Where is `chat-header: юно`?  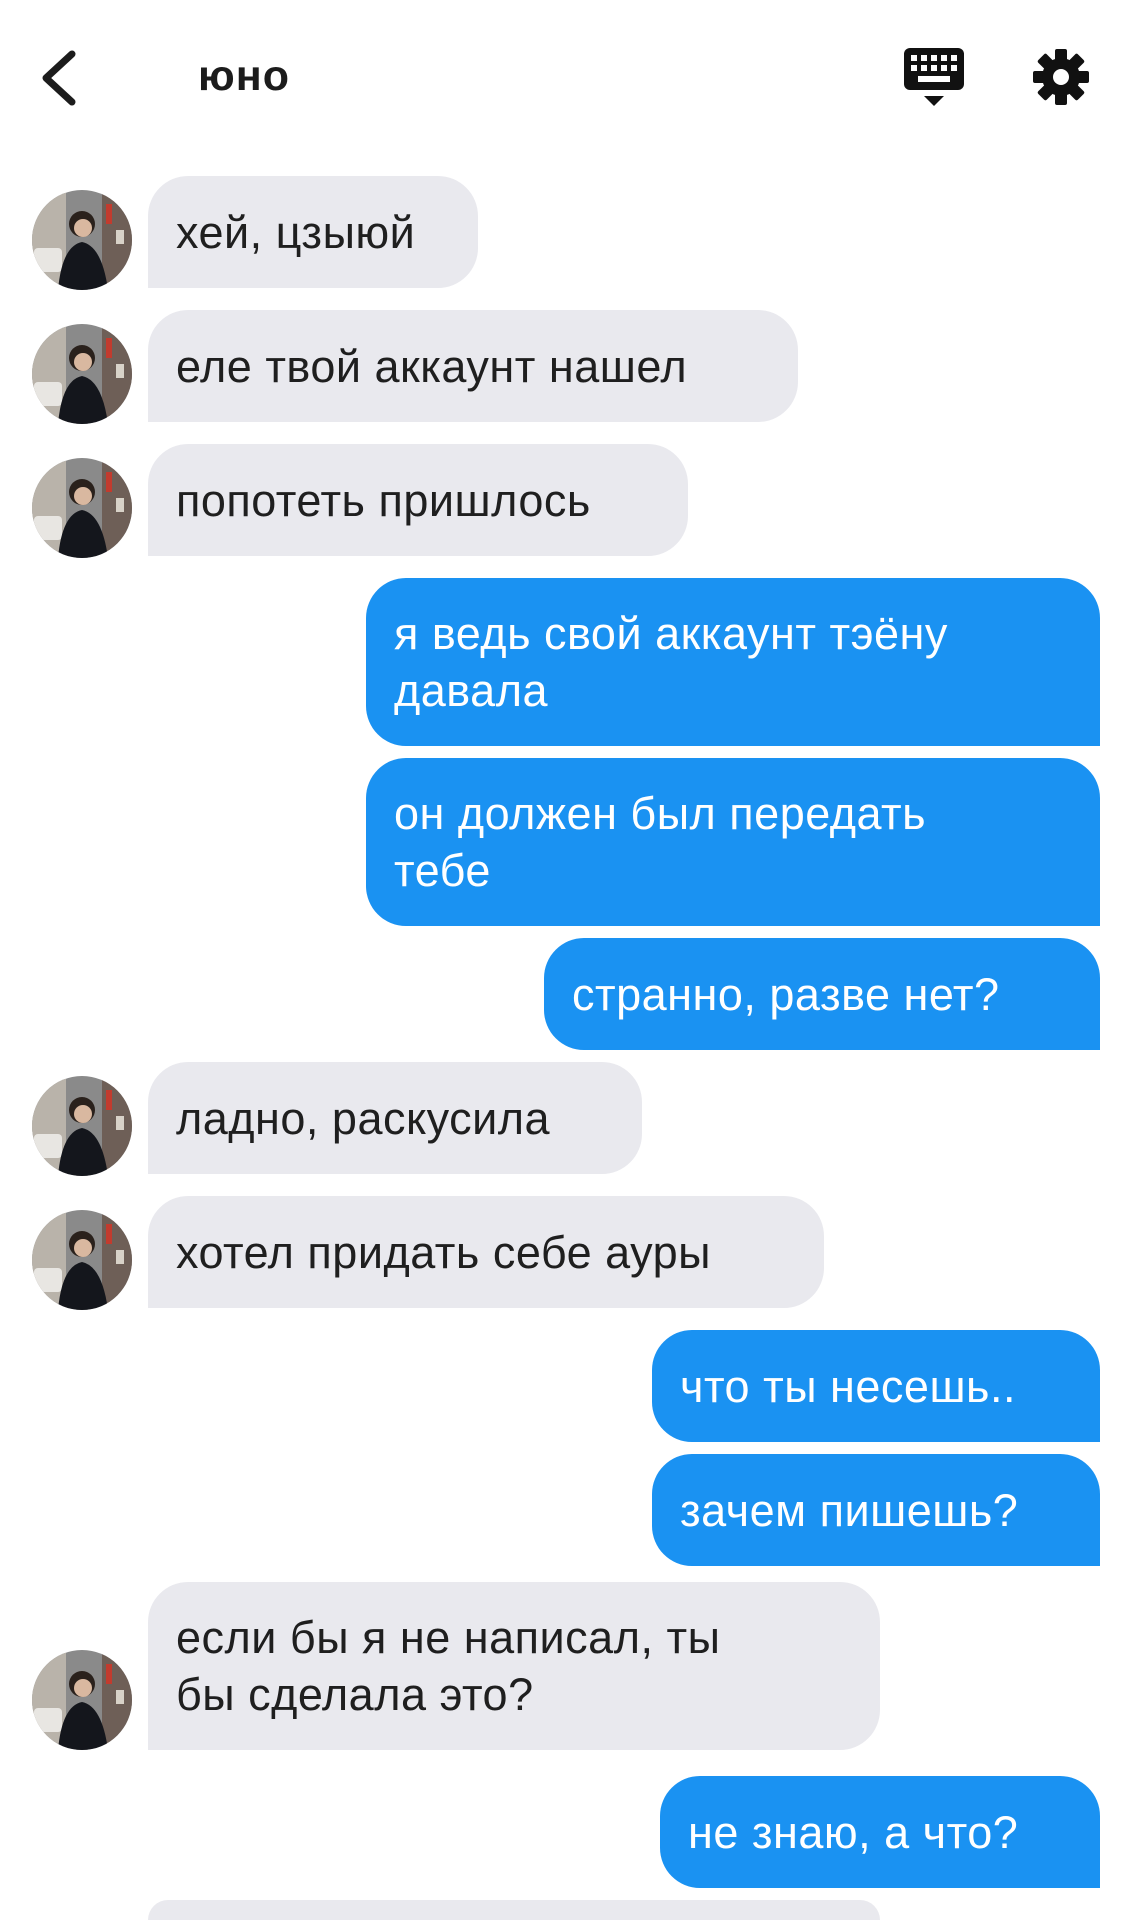 chat-header: юно is located at coordinates (567, 80).